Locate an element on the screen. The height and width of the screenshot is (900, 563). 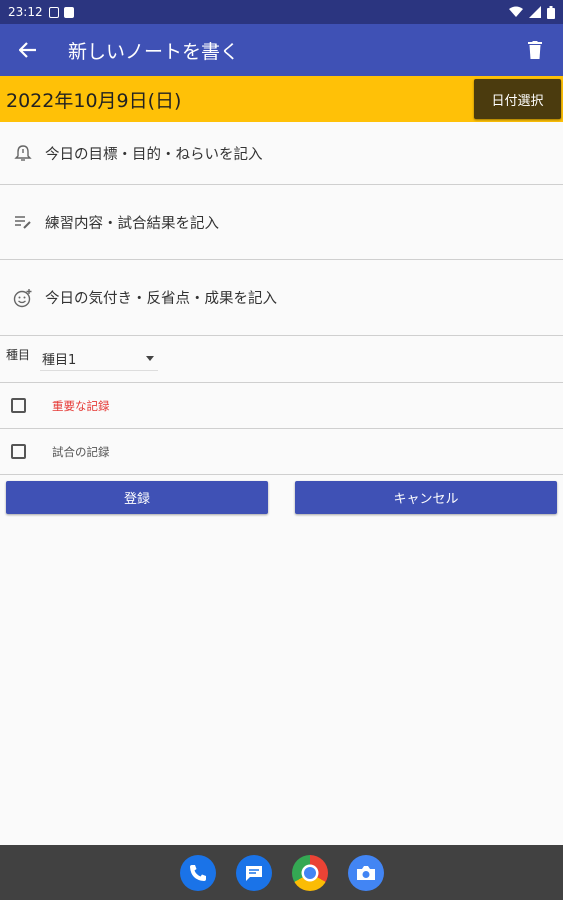
app-bar: 新しいノートを書く is located at coordinates (281, 50).